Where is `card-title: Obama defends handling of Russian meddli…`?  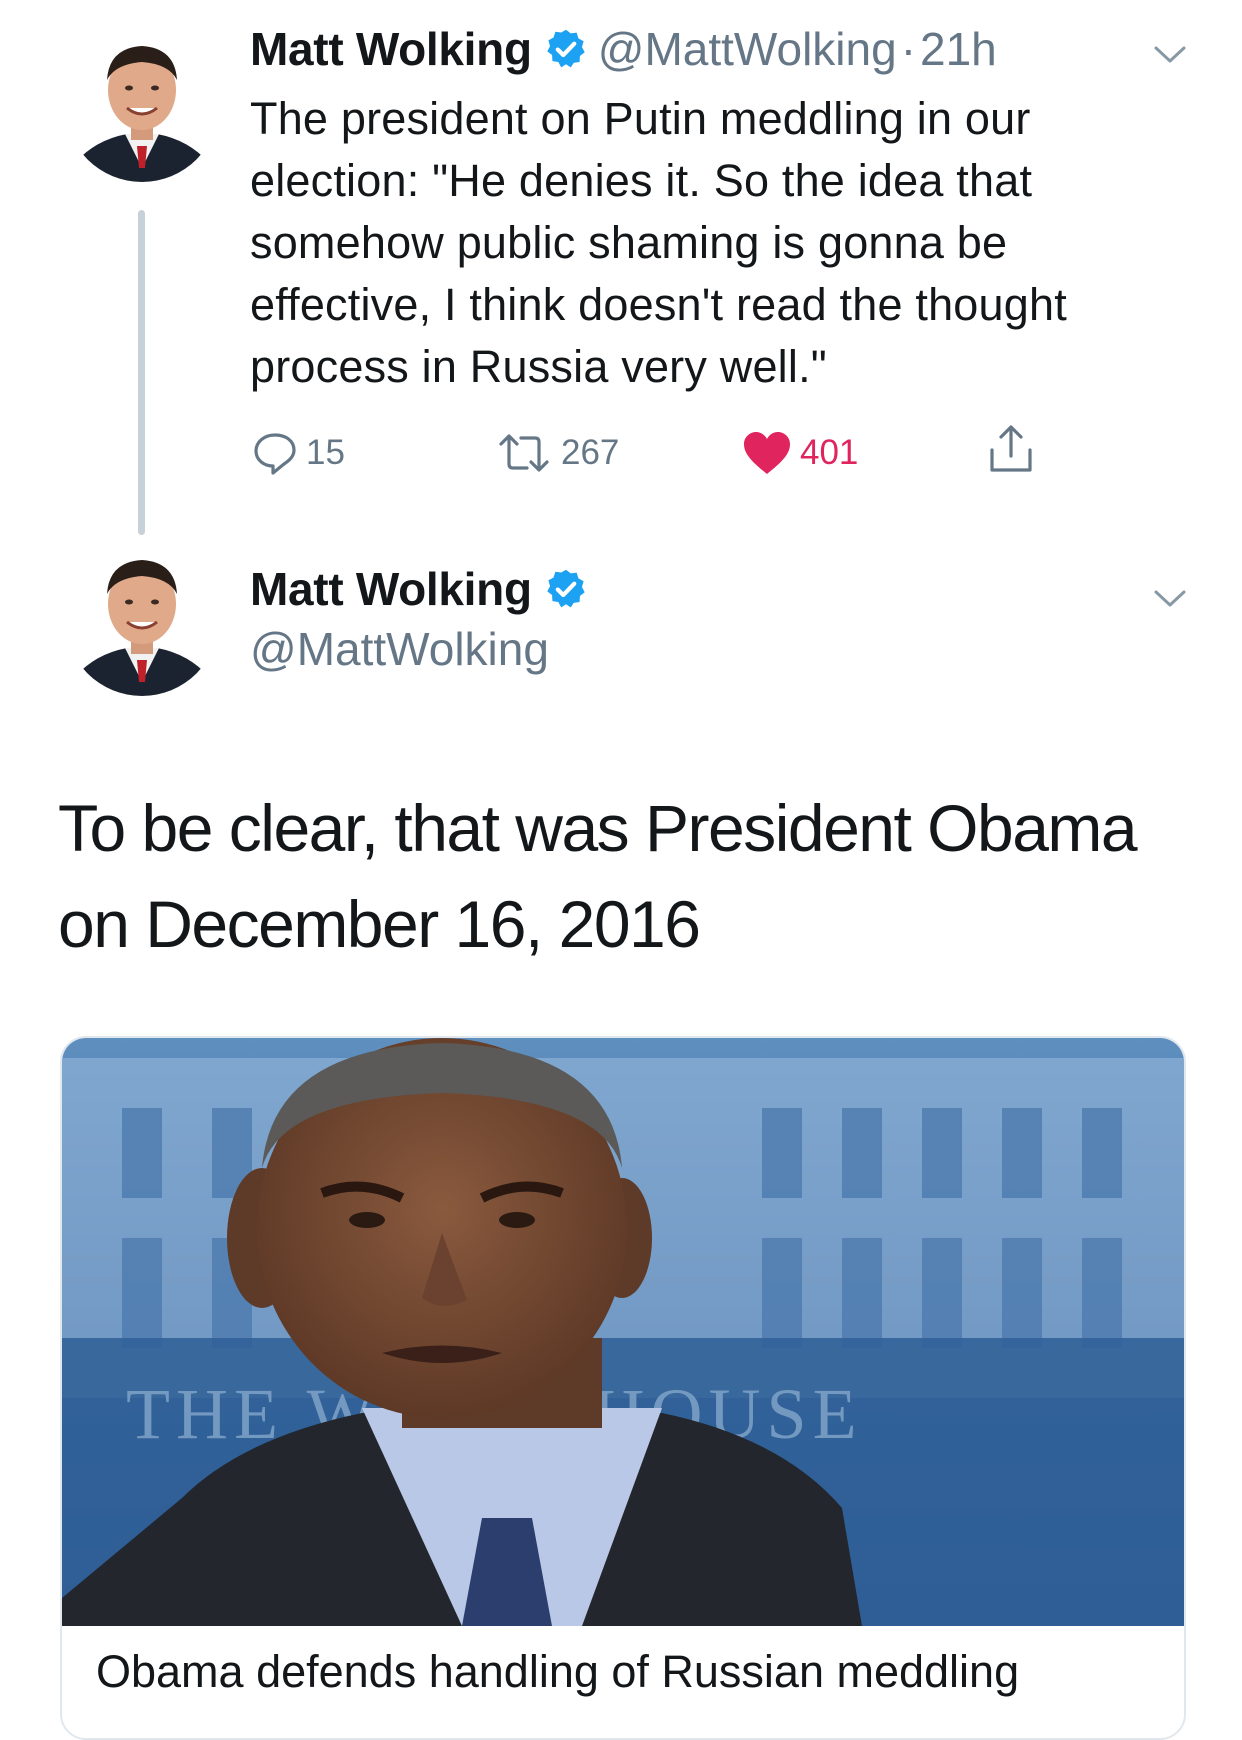
card-title: Obama defends handling of Russian meddli… is located at coordinates (626, 1672).